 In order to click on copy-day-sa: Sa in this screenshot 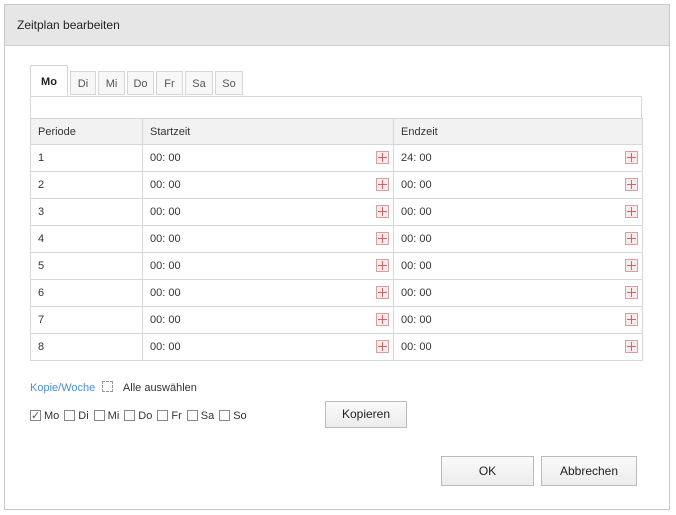, I will do `click(200, 415)`.